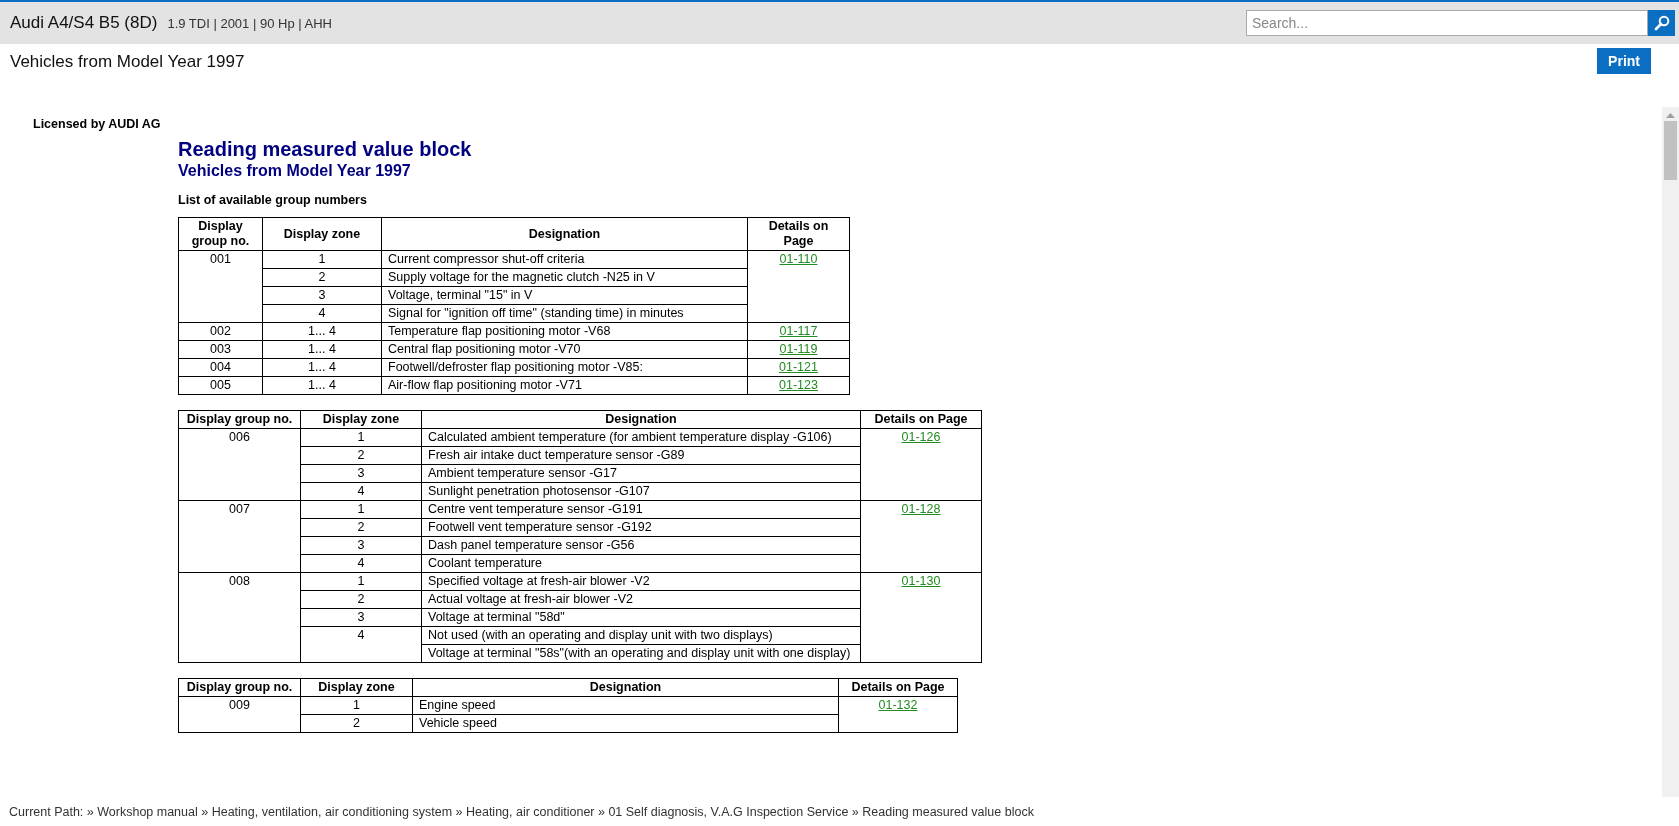  What do you see at coordinates (564, 385) in the screenshot?
I see `designation-cell: Air-flow flap positioning motor -V71` at bounding box center [564, 385].